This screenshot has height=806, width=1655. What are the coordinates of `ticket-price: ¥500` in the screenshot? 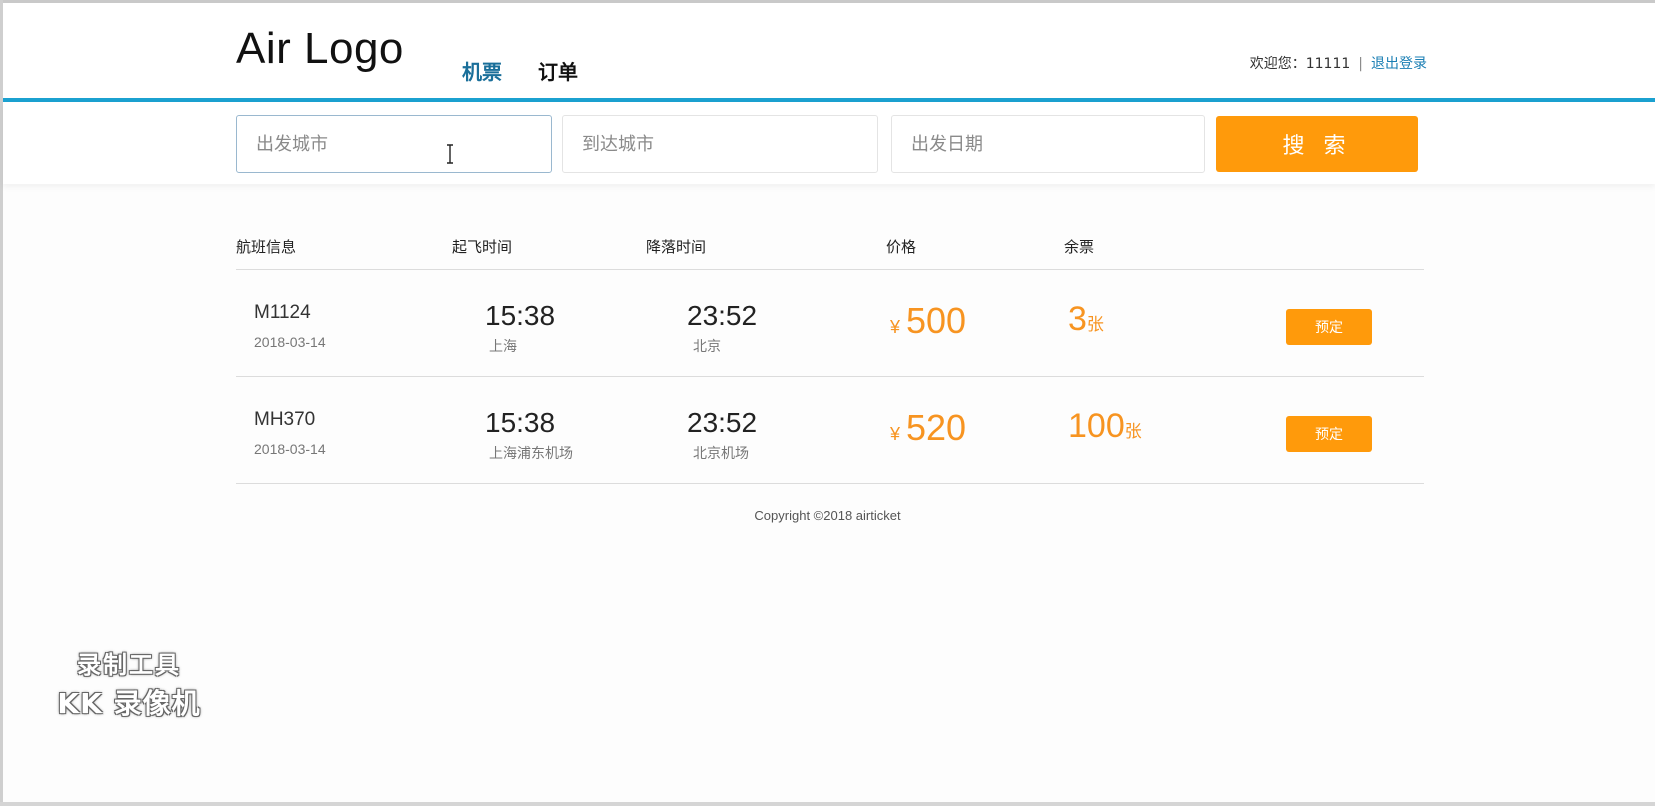 It's located at (928, 321).